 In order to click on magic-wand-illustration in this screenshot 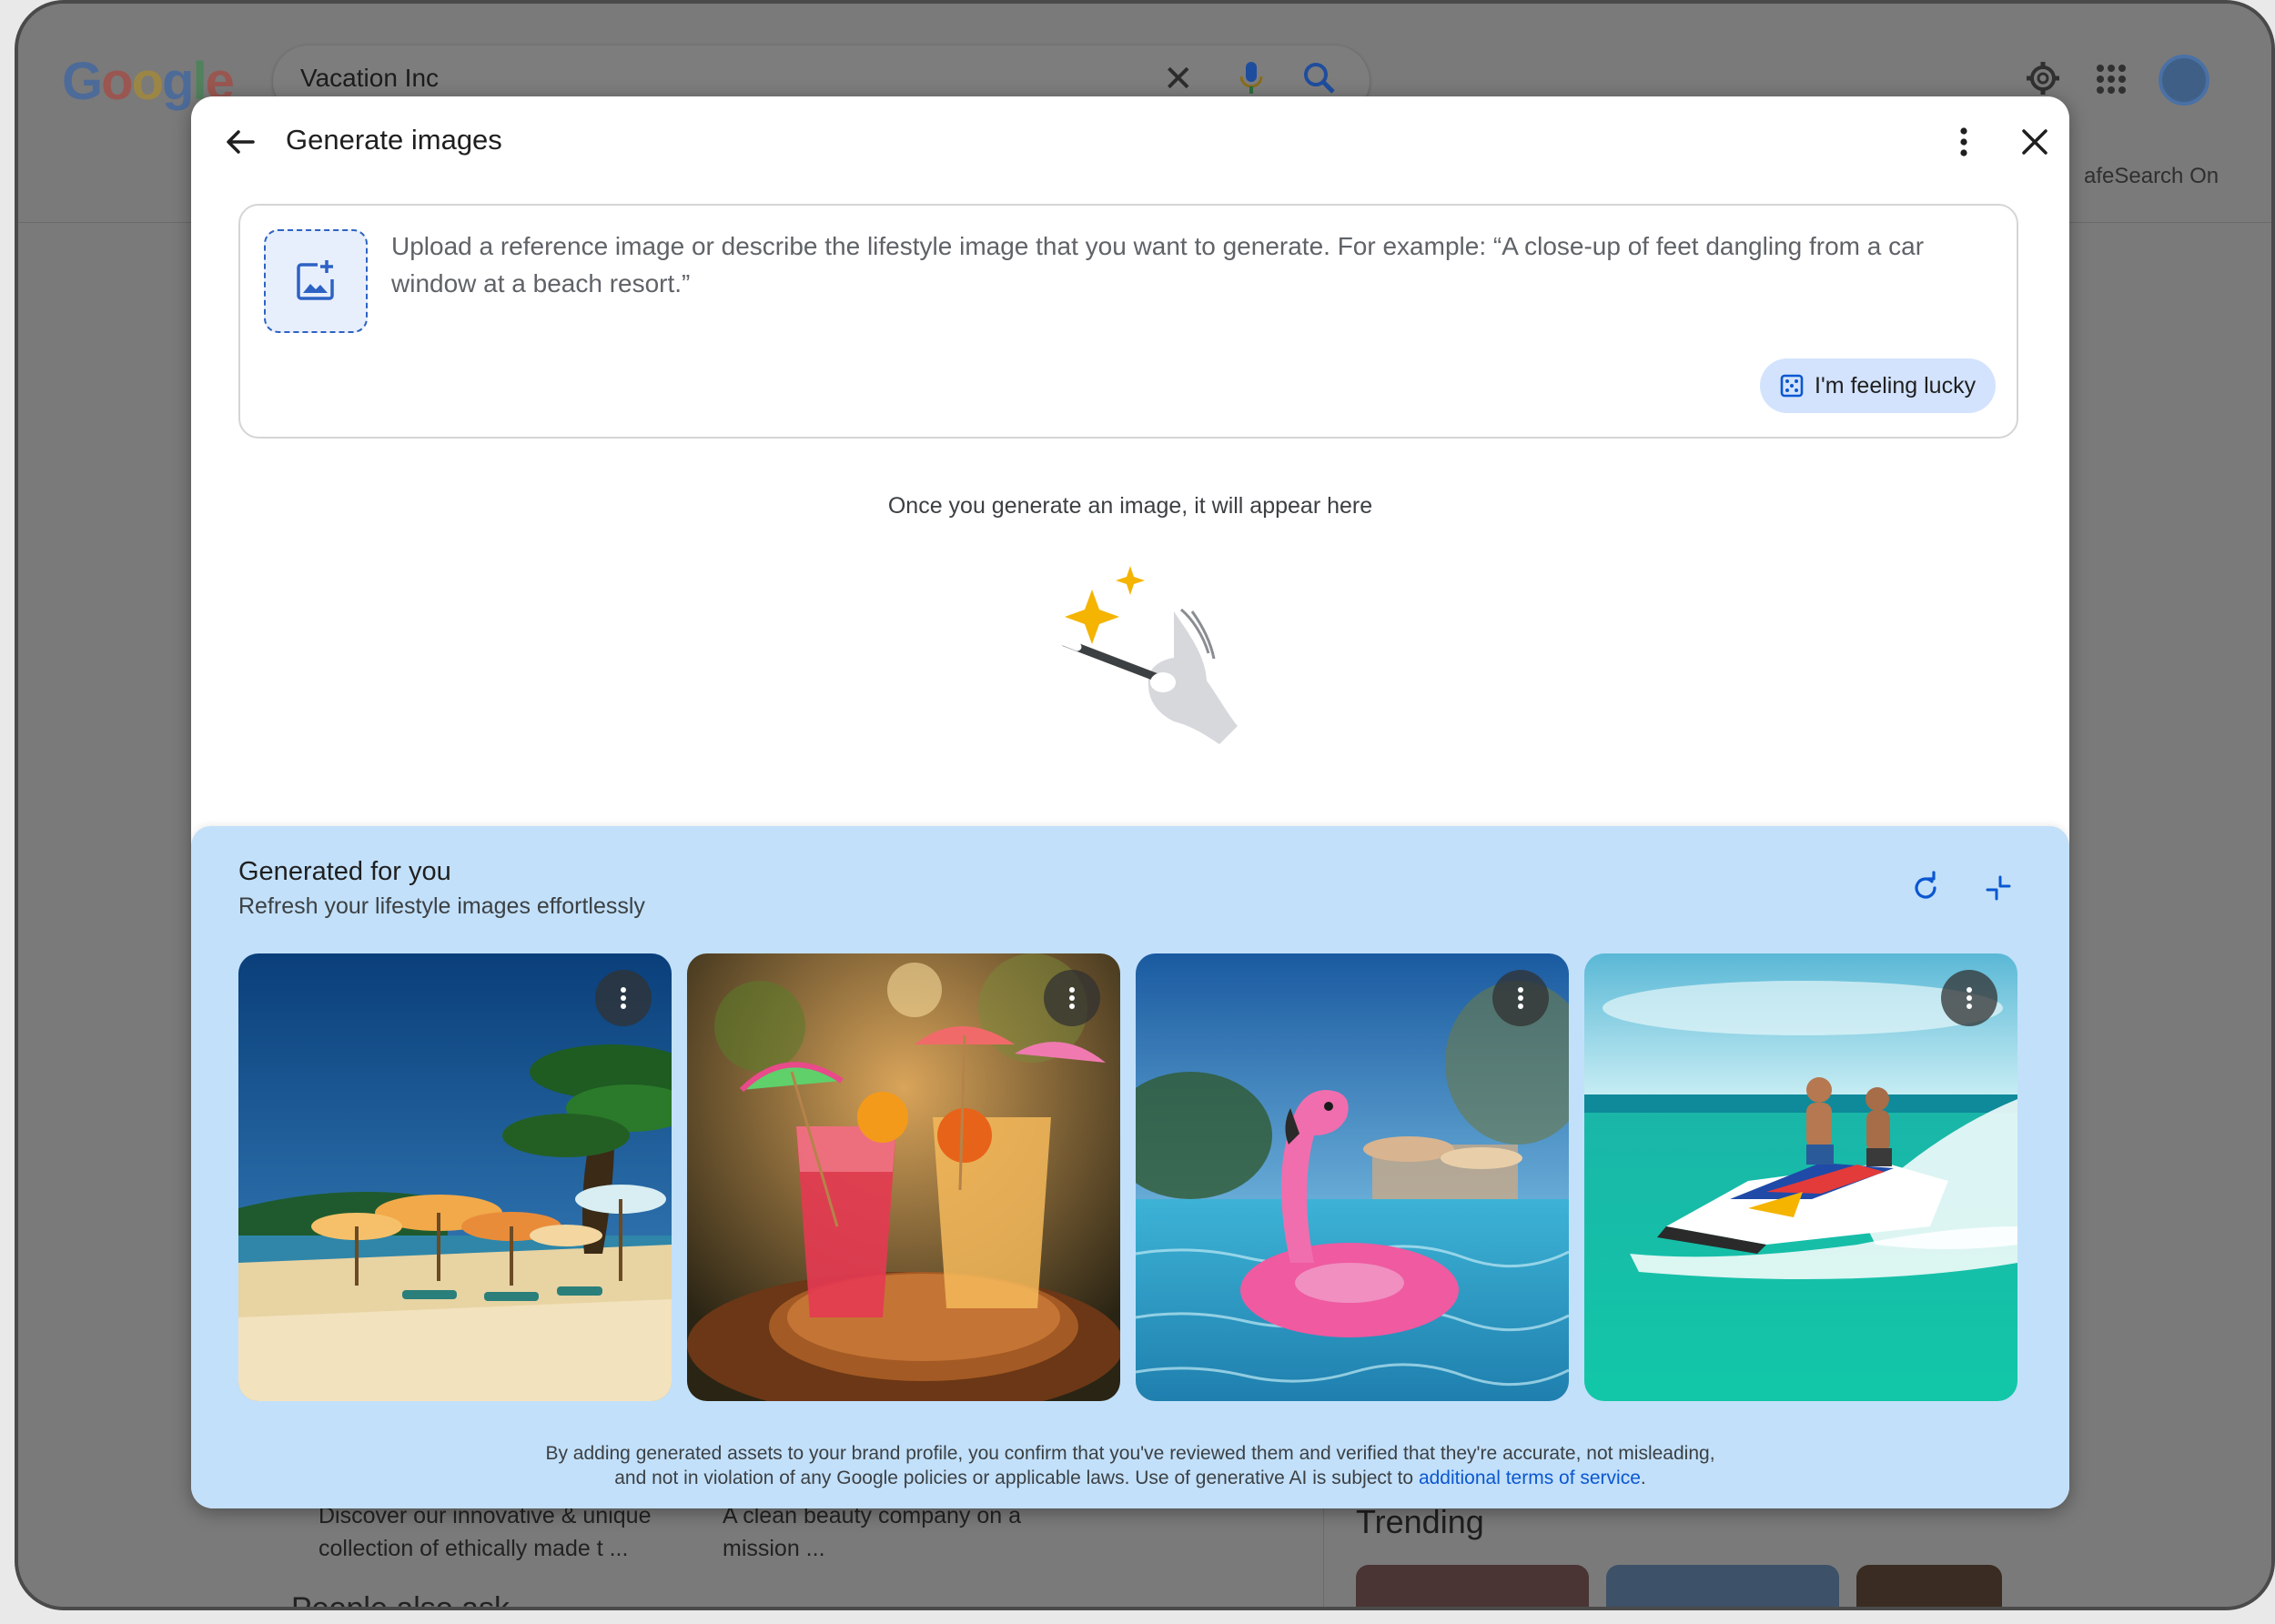, I will do `click(1148, 655)`.